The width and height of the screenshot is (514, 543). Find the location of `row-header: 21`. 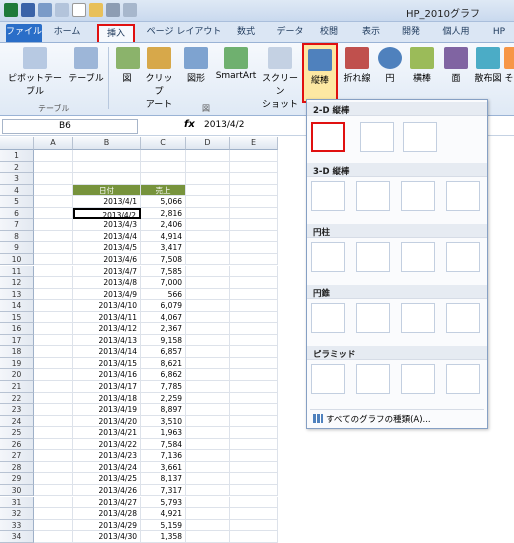

row-header: 21 is located at coordinates (17, 387).